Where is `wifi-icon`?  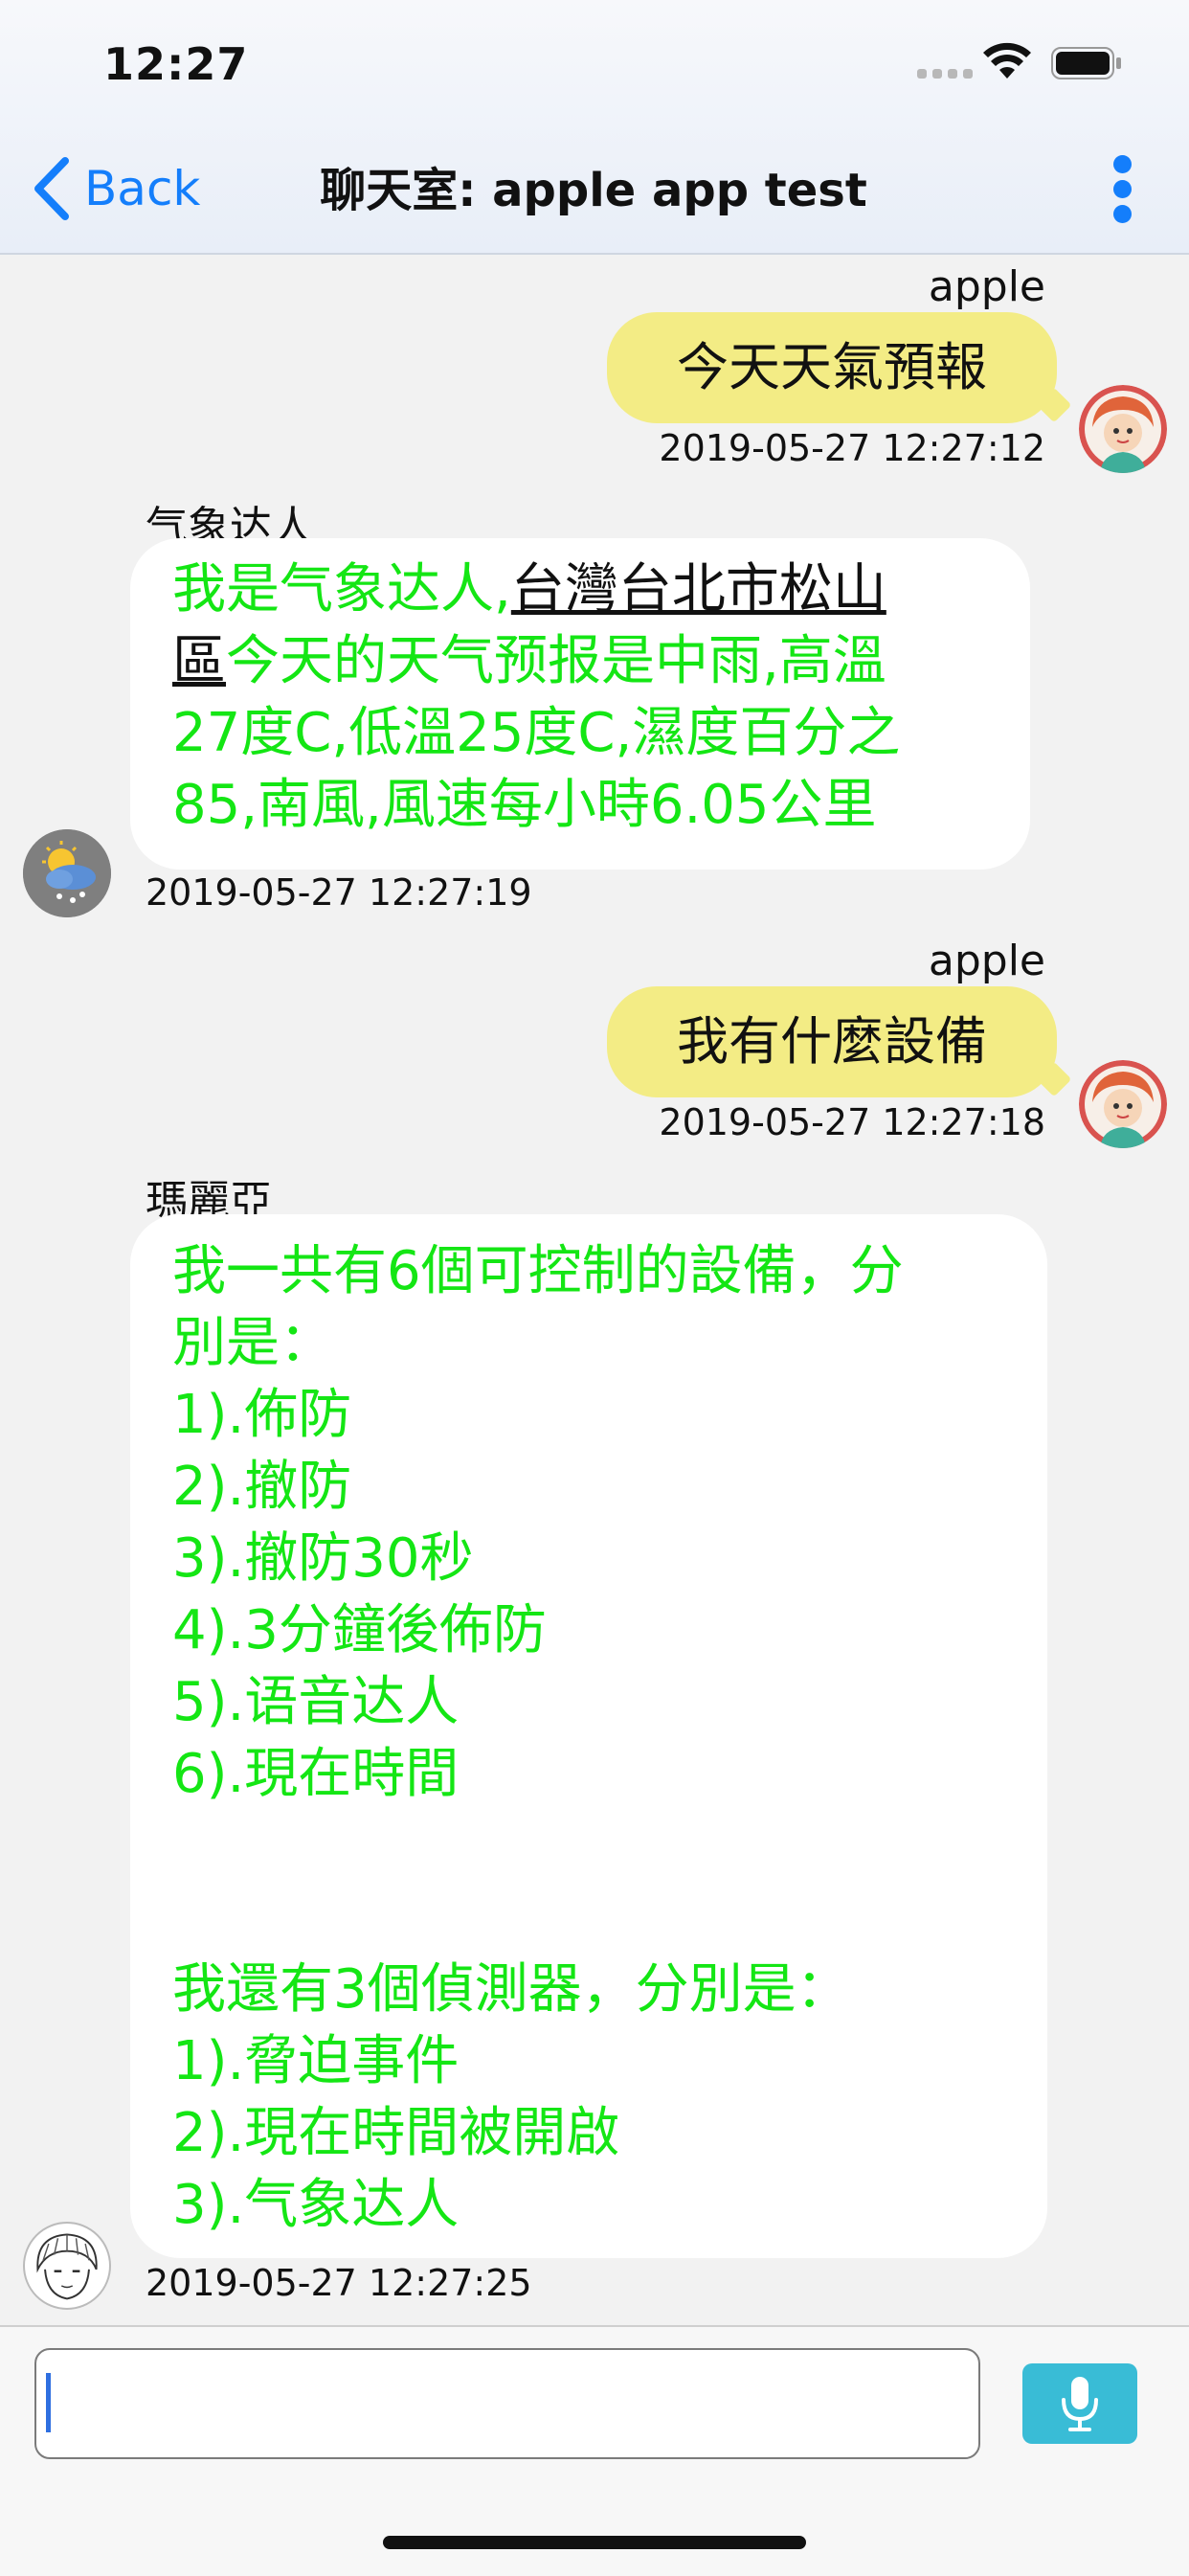 wifi-icon is located at coordinates (1007, 60).